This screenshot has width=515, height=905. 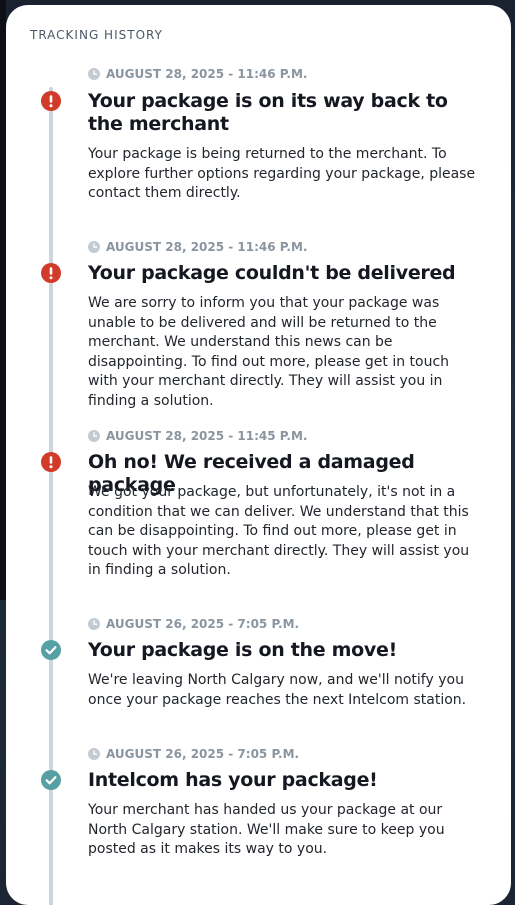 What do you see at coordinates (242, 650) in the screenshot?
I see `event-title: Your package is on the move!` at bounding box center [242, 650].